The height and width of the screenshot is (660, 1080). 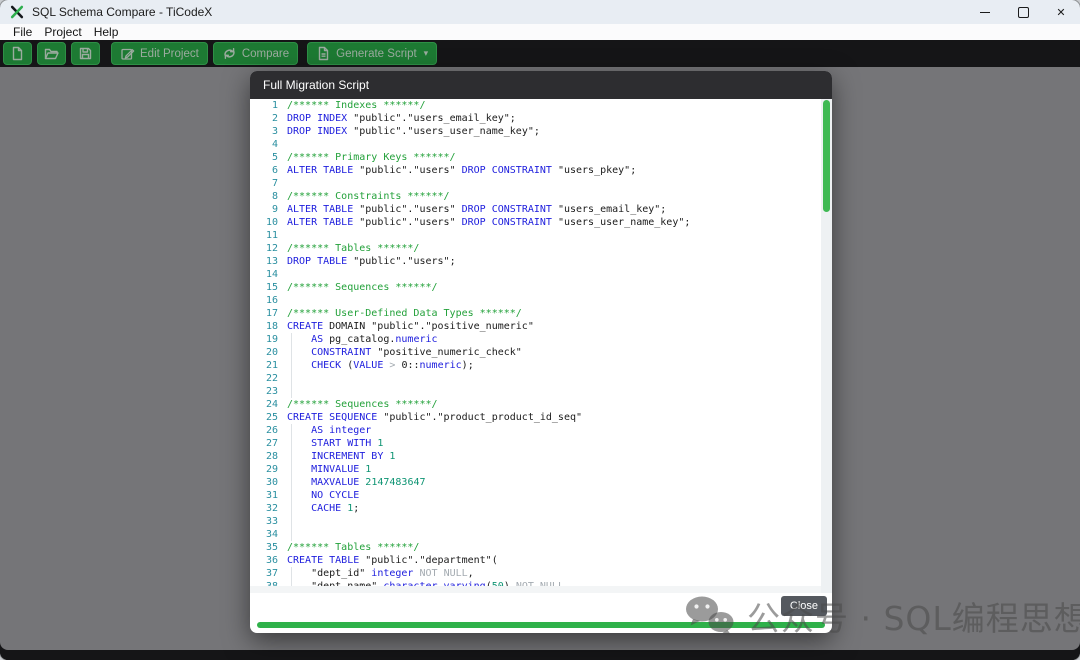 I want to click on line-number: 24, so click(x=271, y=404).